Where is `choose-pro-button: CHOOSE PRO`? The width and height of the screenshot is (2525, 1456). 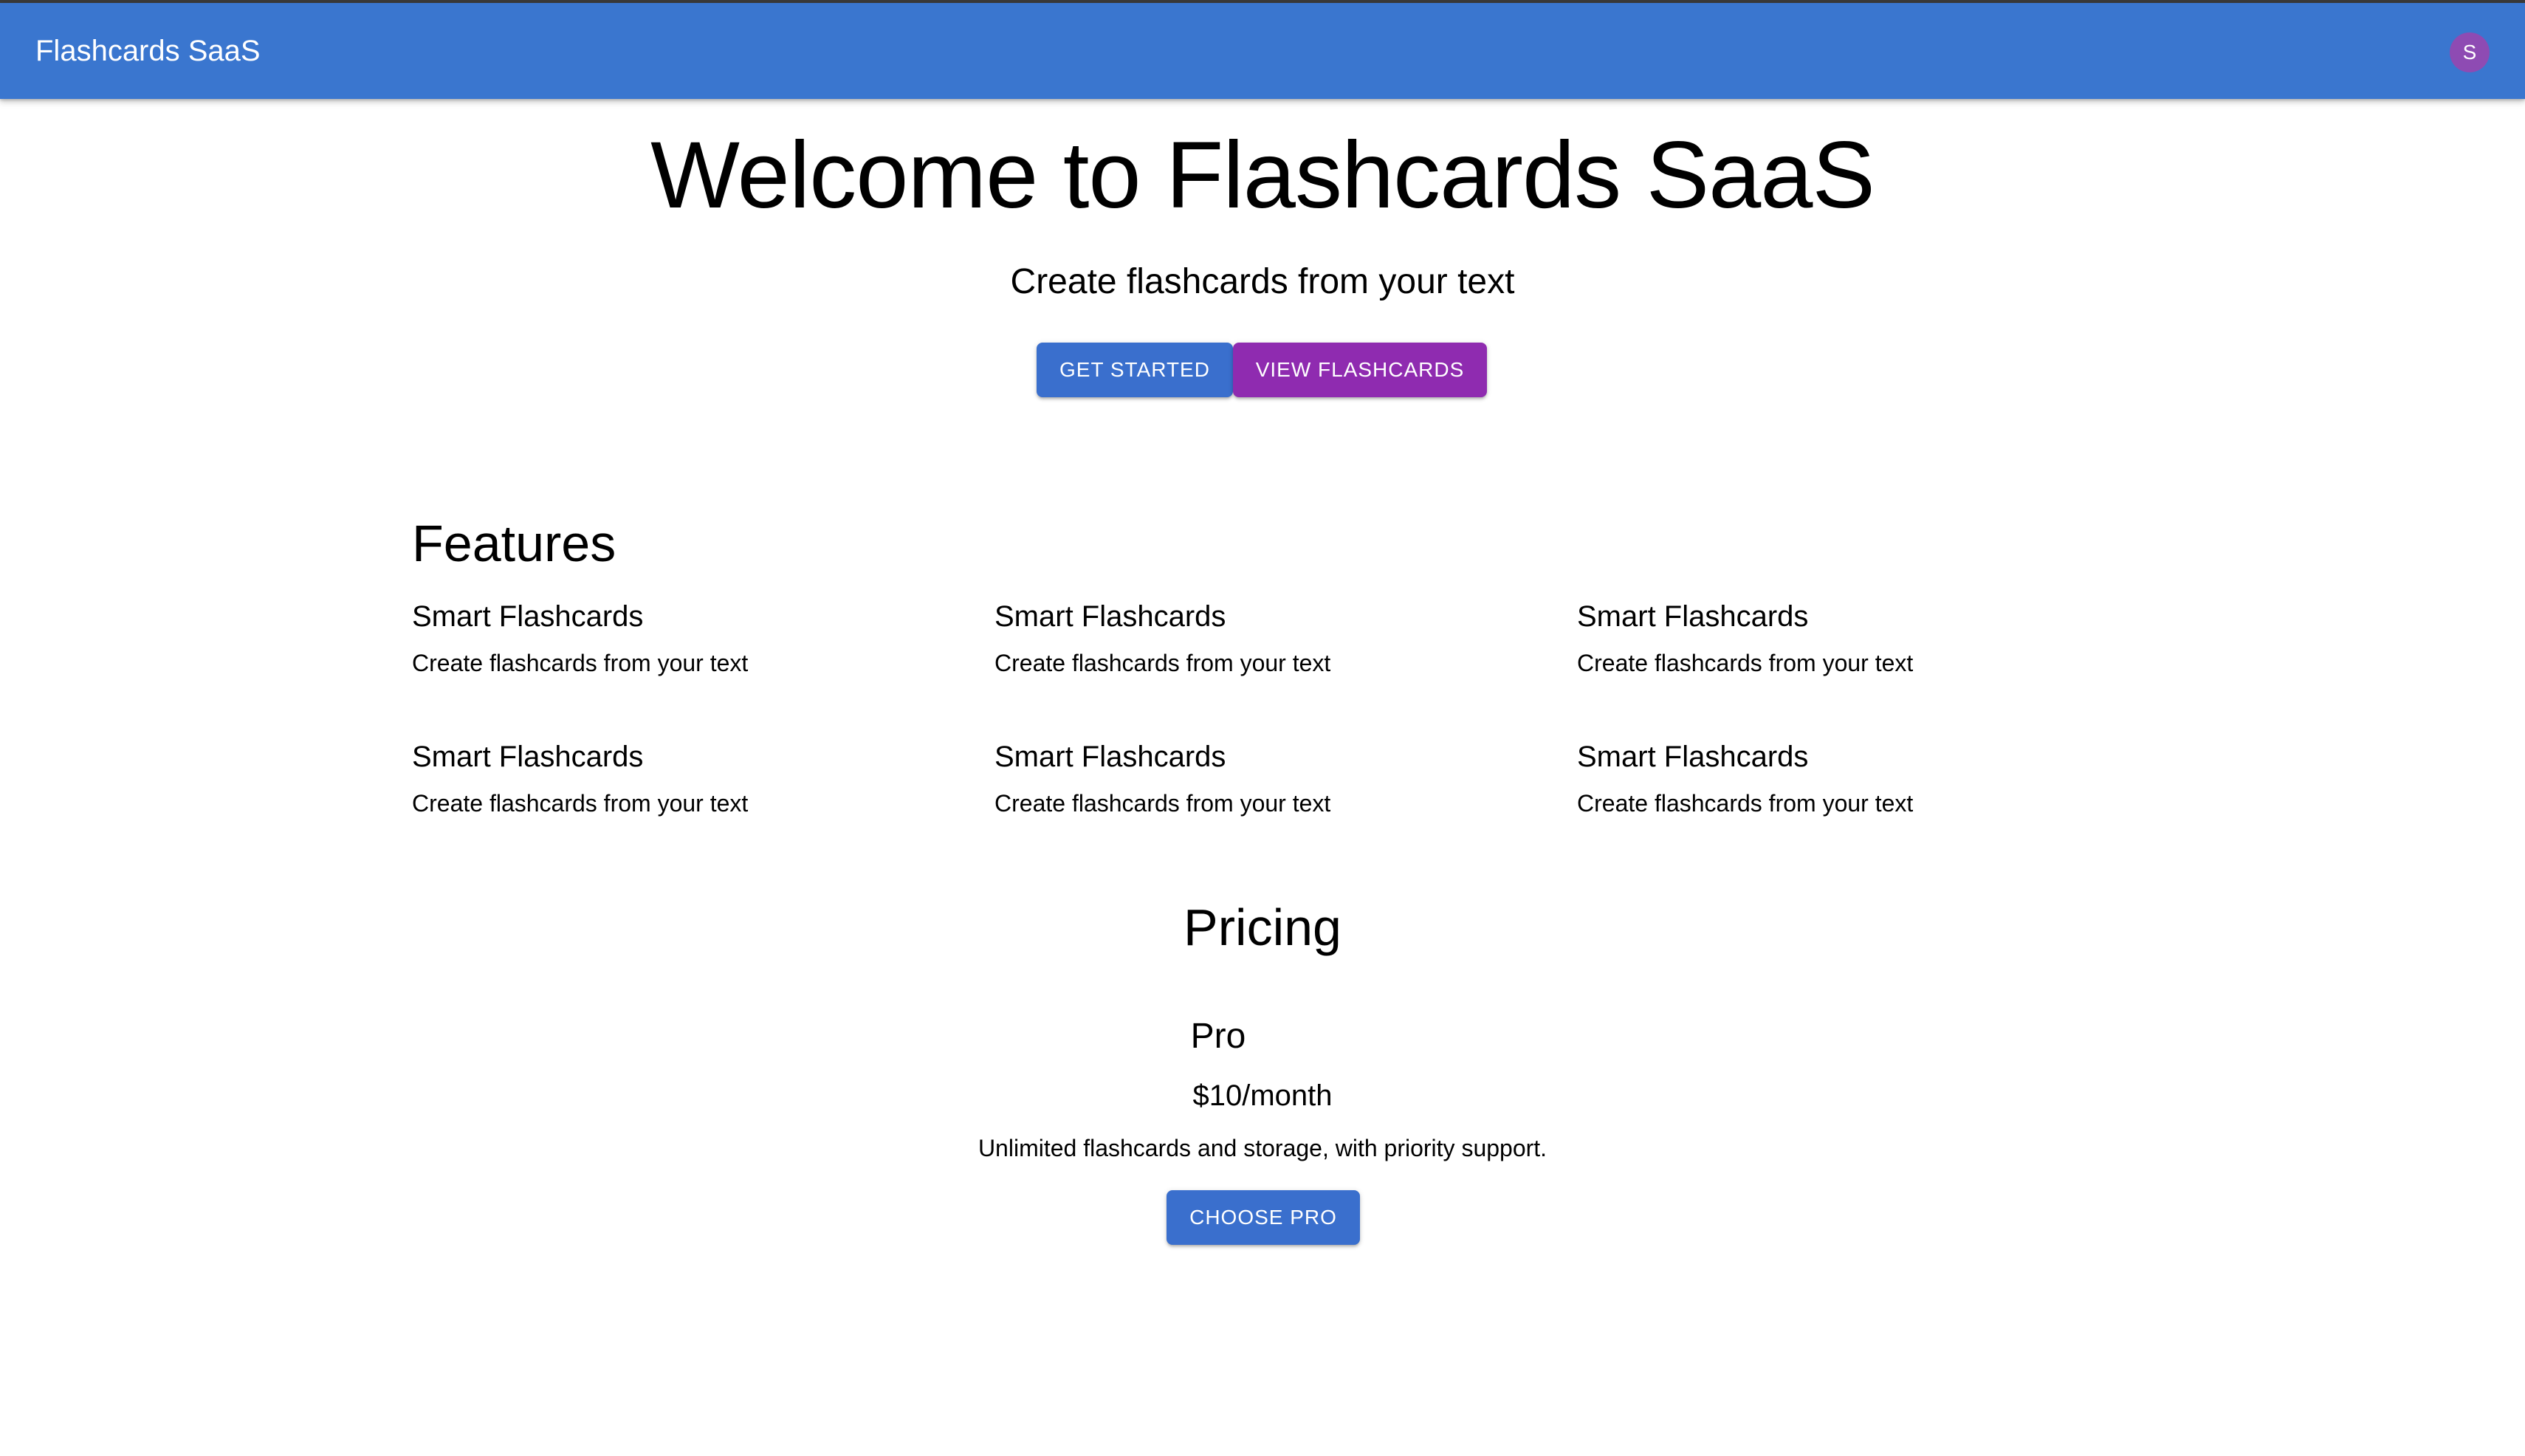 choose-pro-button: CHOOSE PRO is located at coordinates (1264, 1218).